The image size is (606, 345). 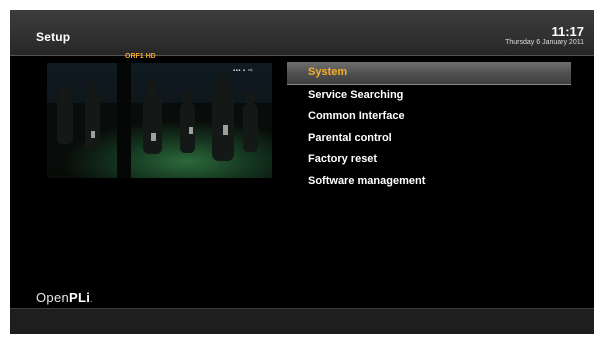 I want to click on menu-item-common-interface: Common Interface, so click(x=429, y=117).